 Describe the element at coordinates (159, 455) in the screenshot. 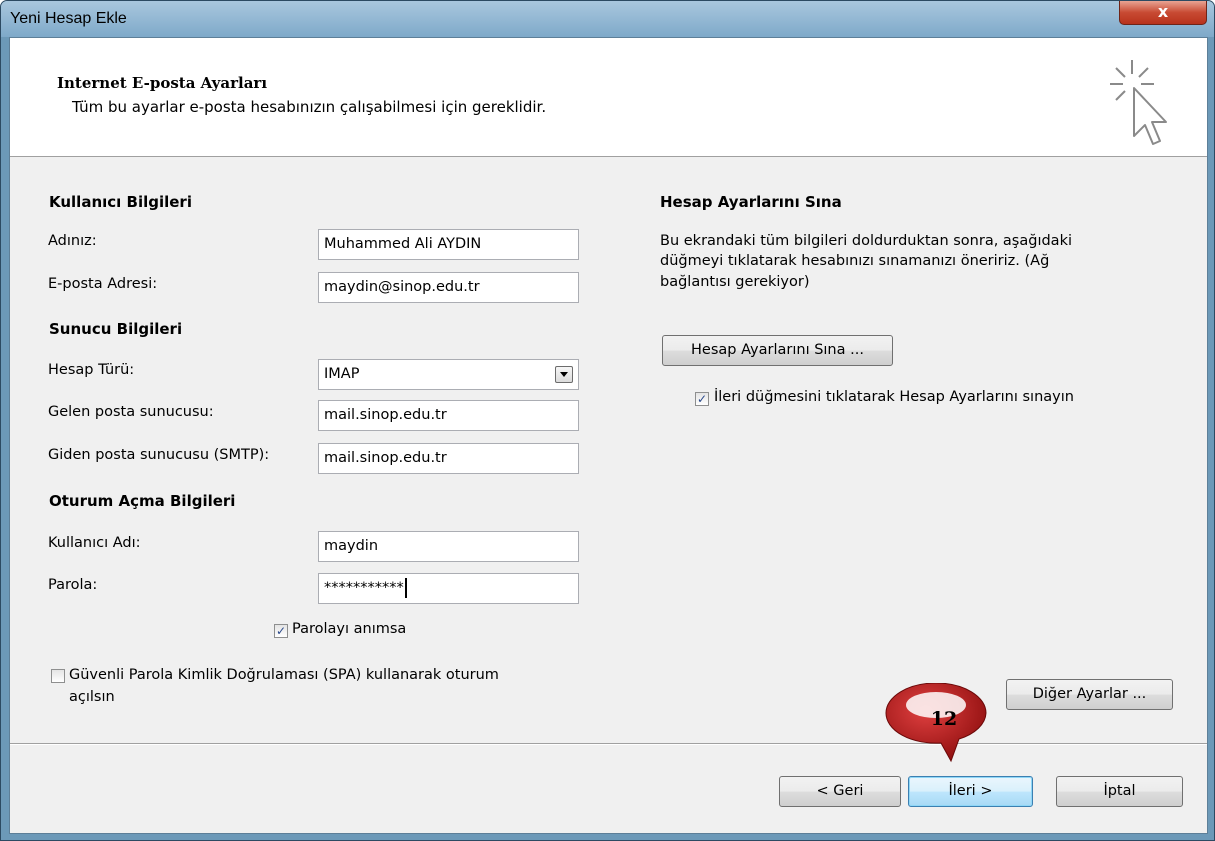

I see `outgoing-server-label: Giden posta sunucusu (SMTP):` at that location.